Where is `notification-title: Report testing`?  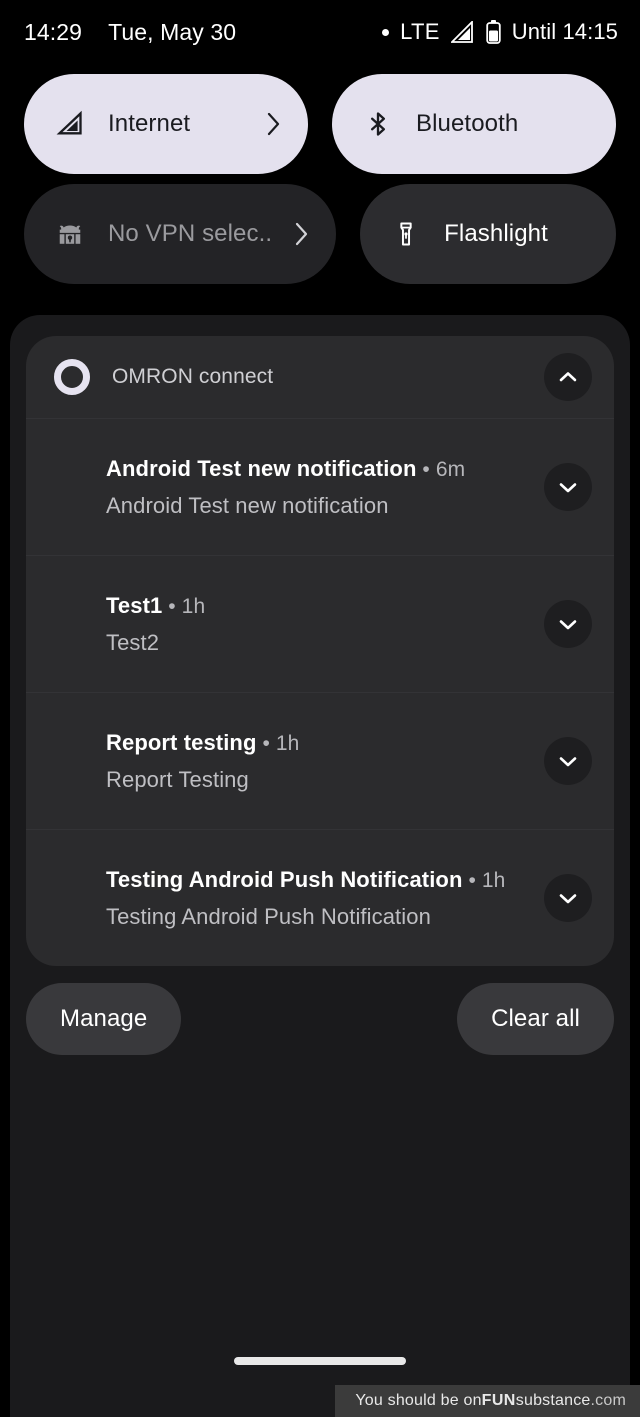
notification-title: Report testing is located at coordinates (181, 742).